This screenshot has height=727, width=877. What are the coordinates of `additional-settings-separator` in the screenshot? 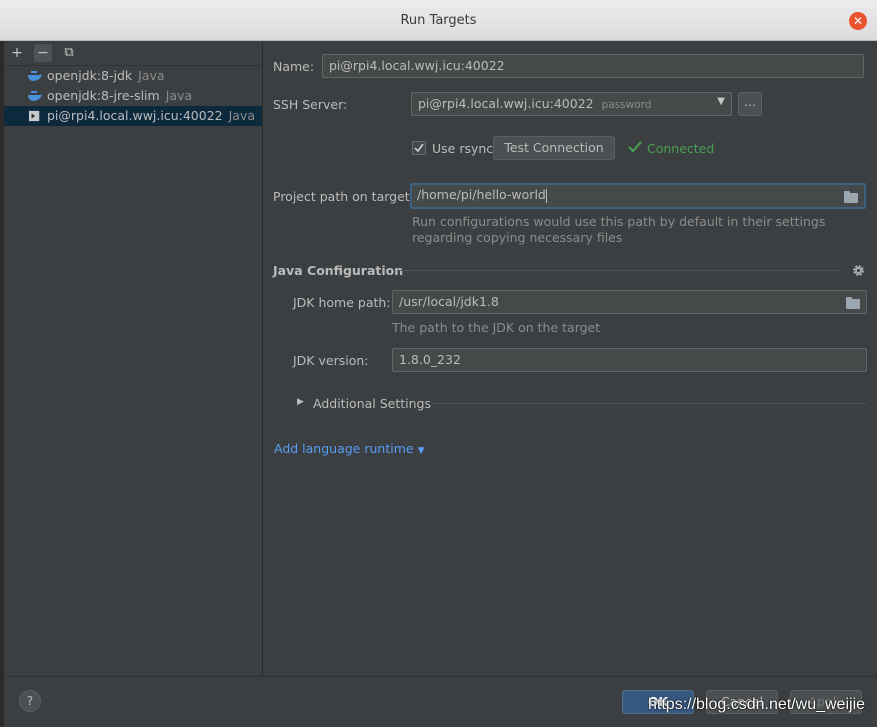 It's located at (649, 403).